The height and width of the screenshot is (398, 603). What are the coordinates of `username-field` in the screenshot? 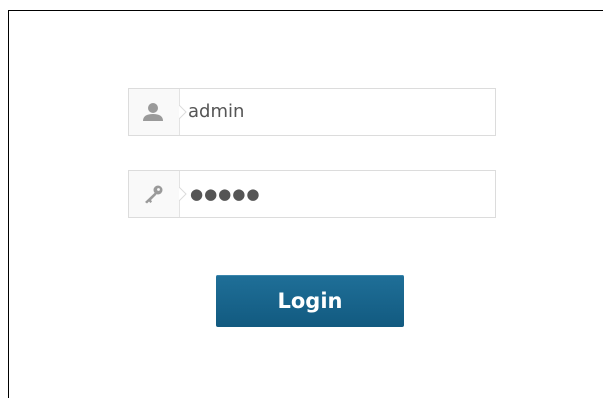 It's located at (312, 112).